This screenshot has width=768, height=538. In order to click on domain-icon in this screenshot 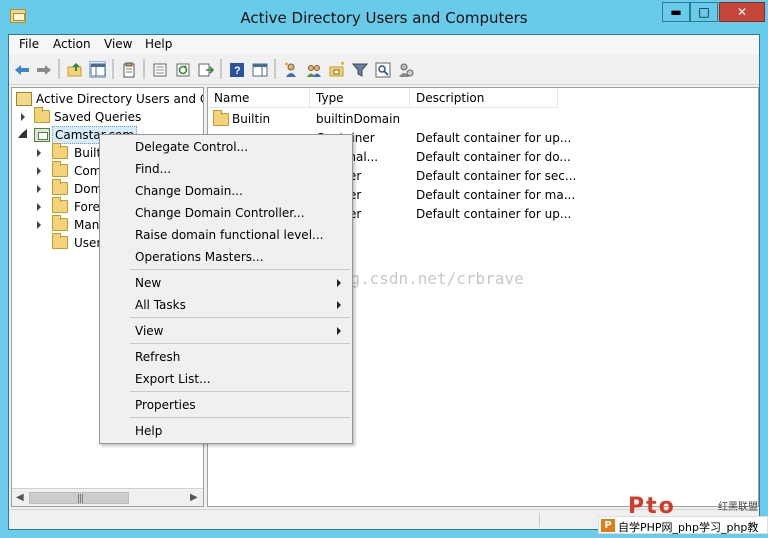, I will do `click(42, 135)`.